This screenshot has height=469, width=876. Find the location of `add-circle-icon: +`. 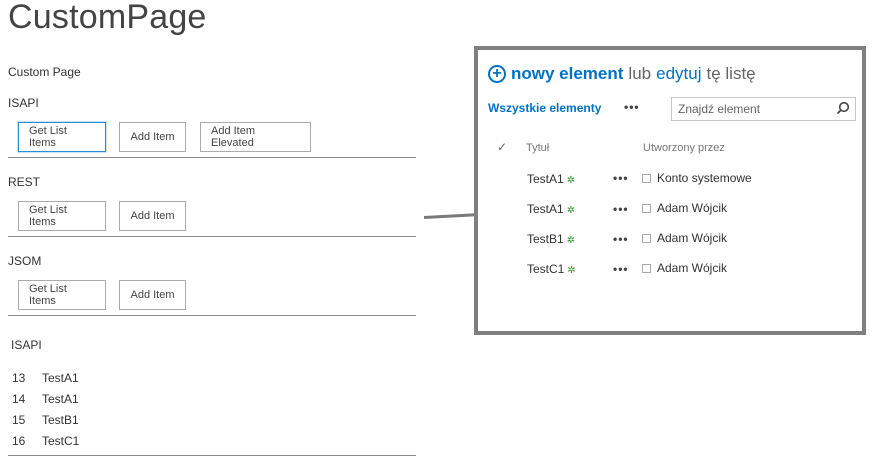

add-circle-icon: + is located at coordinates (497, 74).